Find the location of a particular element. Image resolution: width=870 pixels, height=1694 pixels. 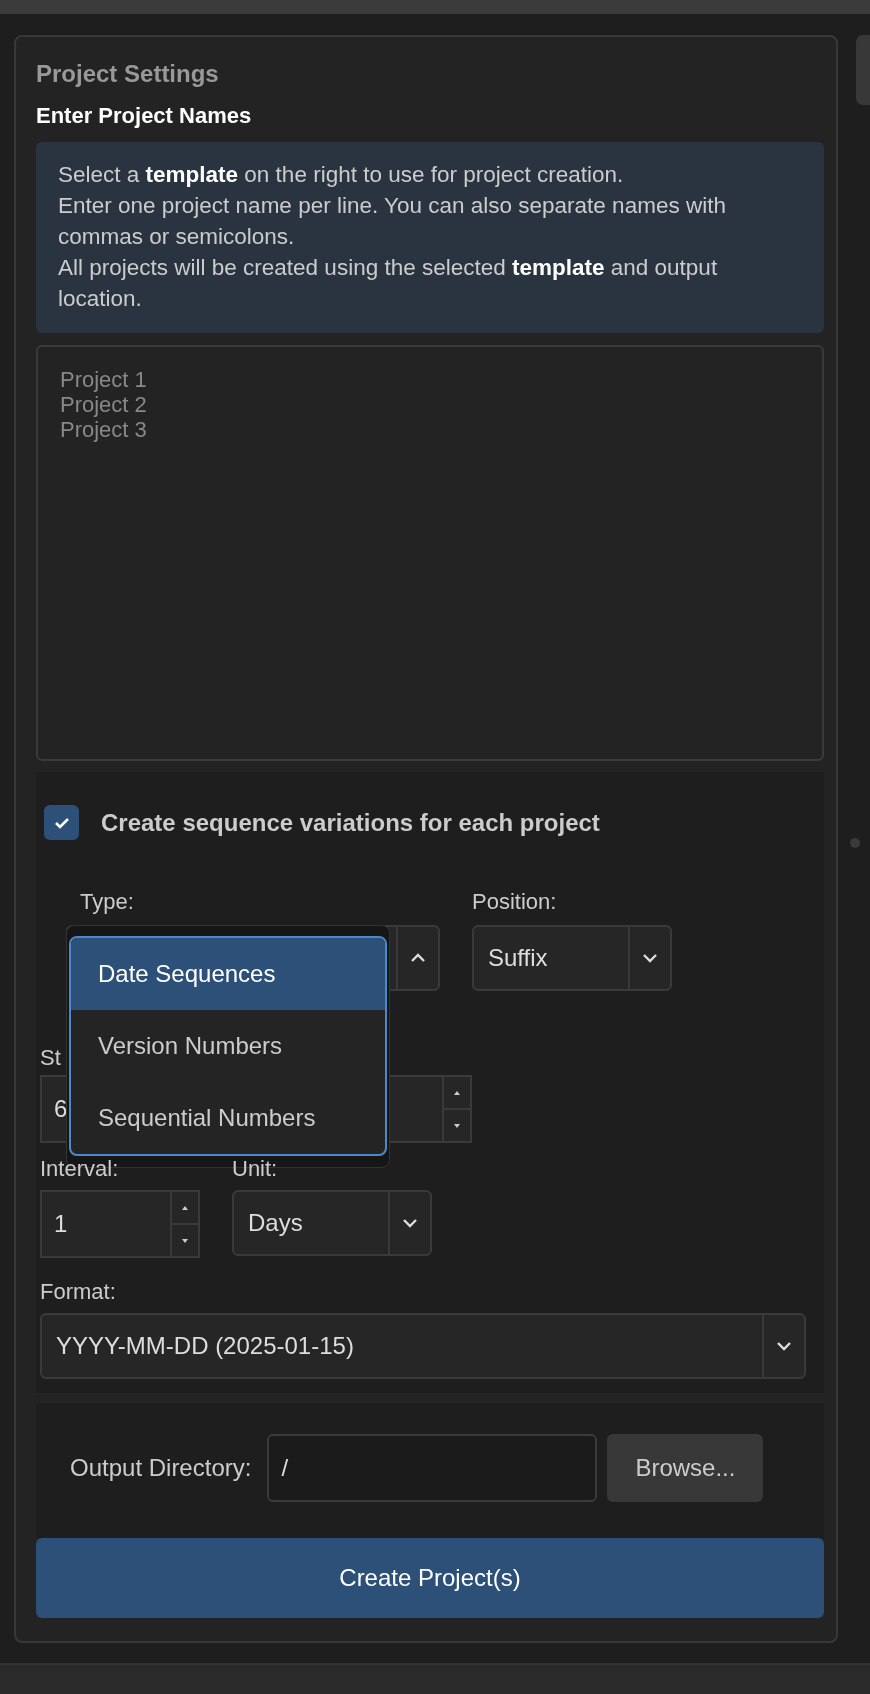

scrollbar is located at coordinates (863, 70).